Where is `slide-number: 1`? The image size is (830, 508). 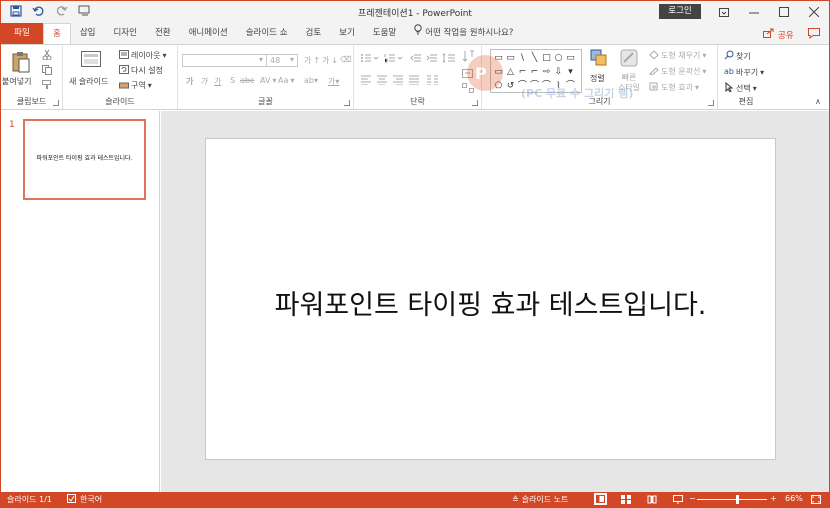
slide-number: 1 is located at coordinates (12, 125).